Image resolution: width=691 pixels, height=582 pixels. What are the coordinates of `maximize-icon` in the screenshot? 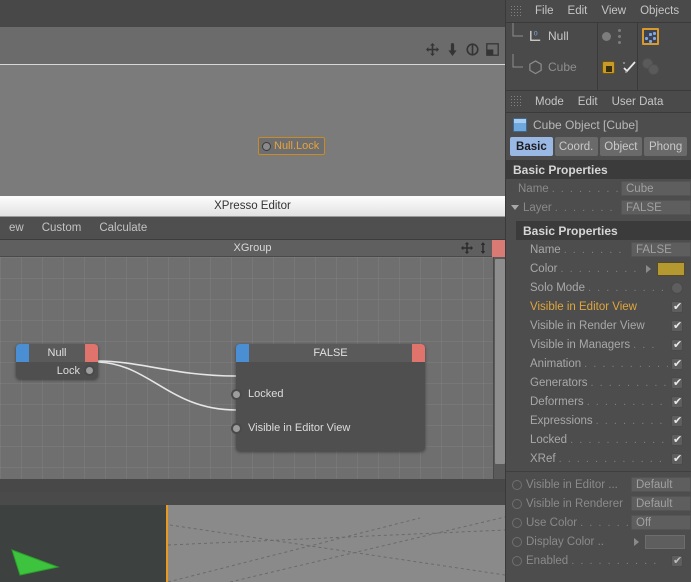 It's located at (492, 49).